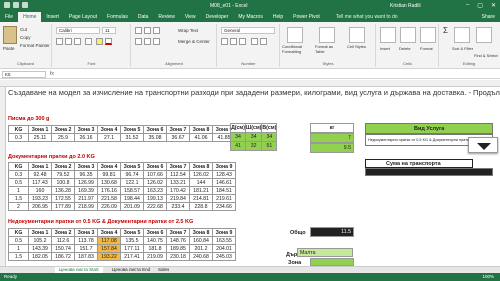  Describe the element at coordinates (178, 256) in the screenshot. I see `table-cell: 230.18` at that location.